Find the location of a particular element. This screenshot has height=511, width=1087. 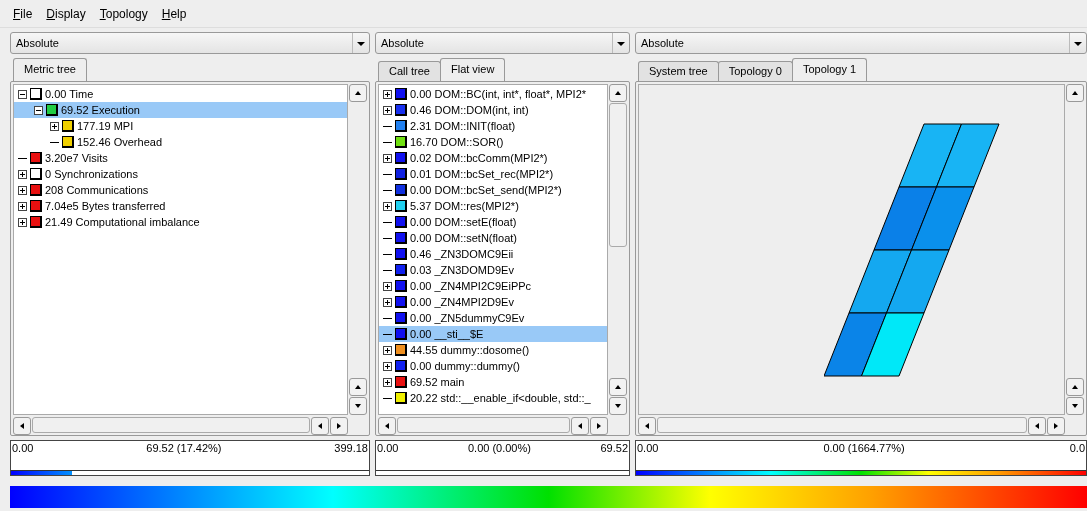

tab: Flat view is located at coordinates (472, 69).